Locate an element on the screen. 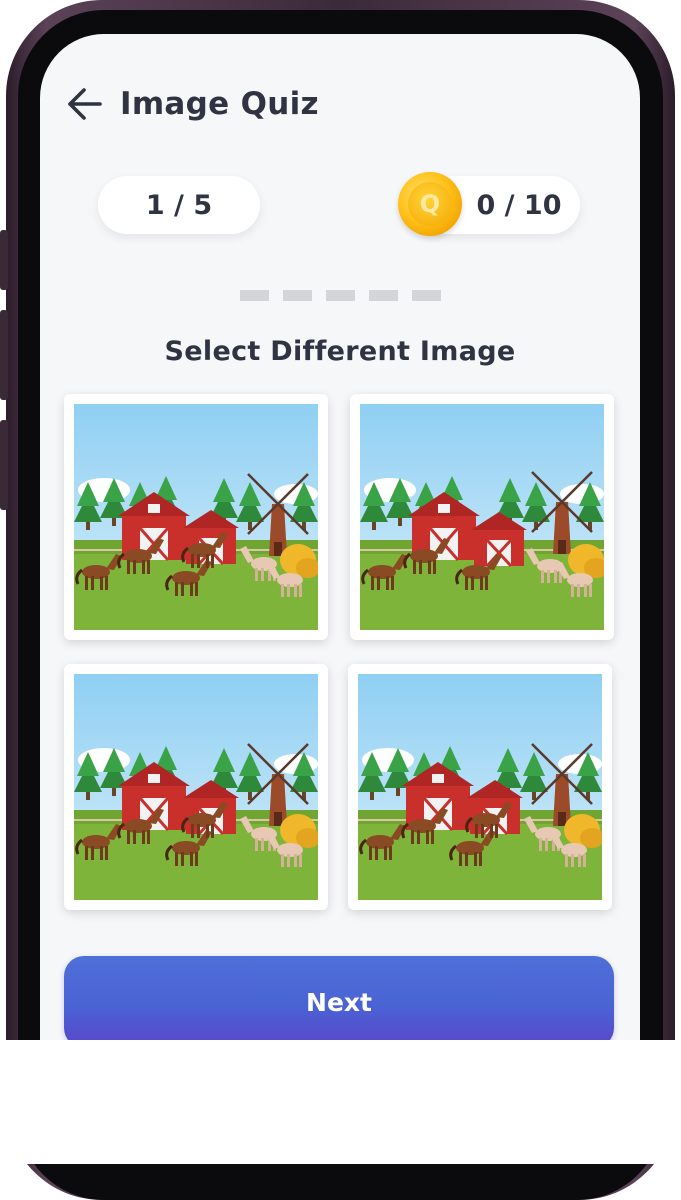 The width and height of the screenshot is (681, 1200). back-button is located at coordinates (84, 104).